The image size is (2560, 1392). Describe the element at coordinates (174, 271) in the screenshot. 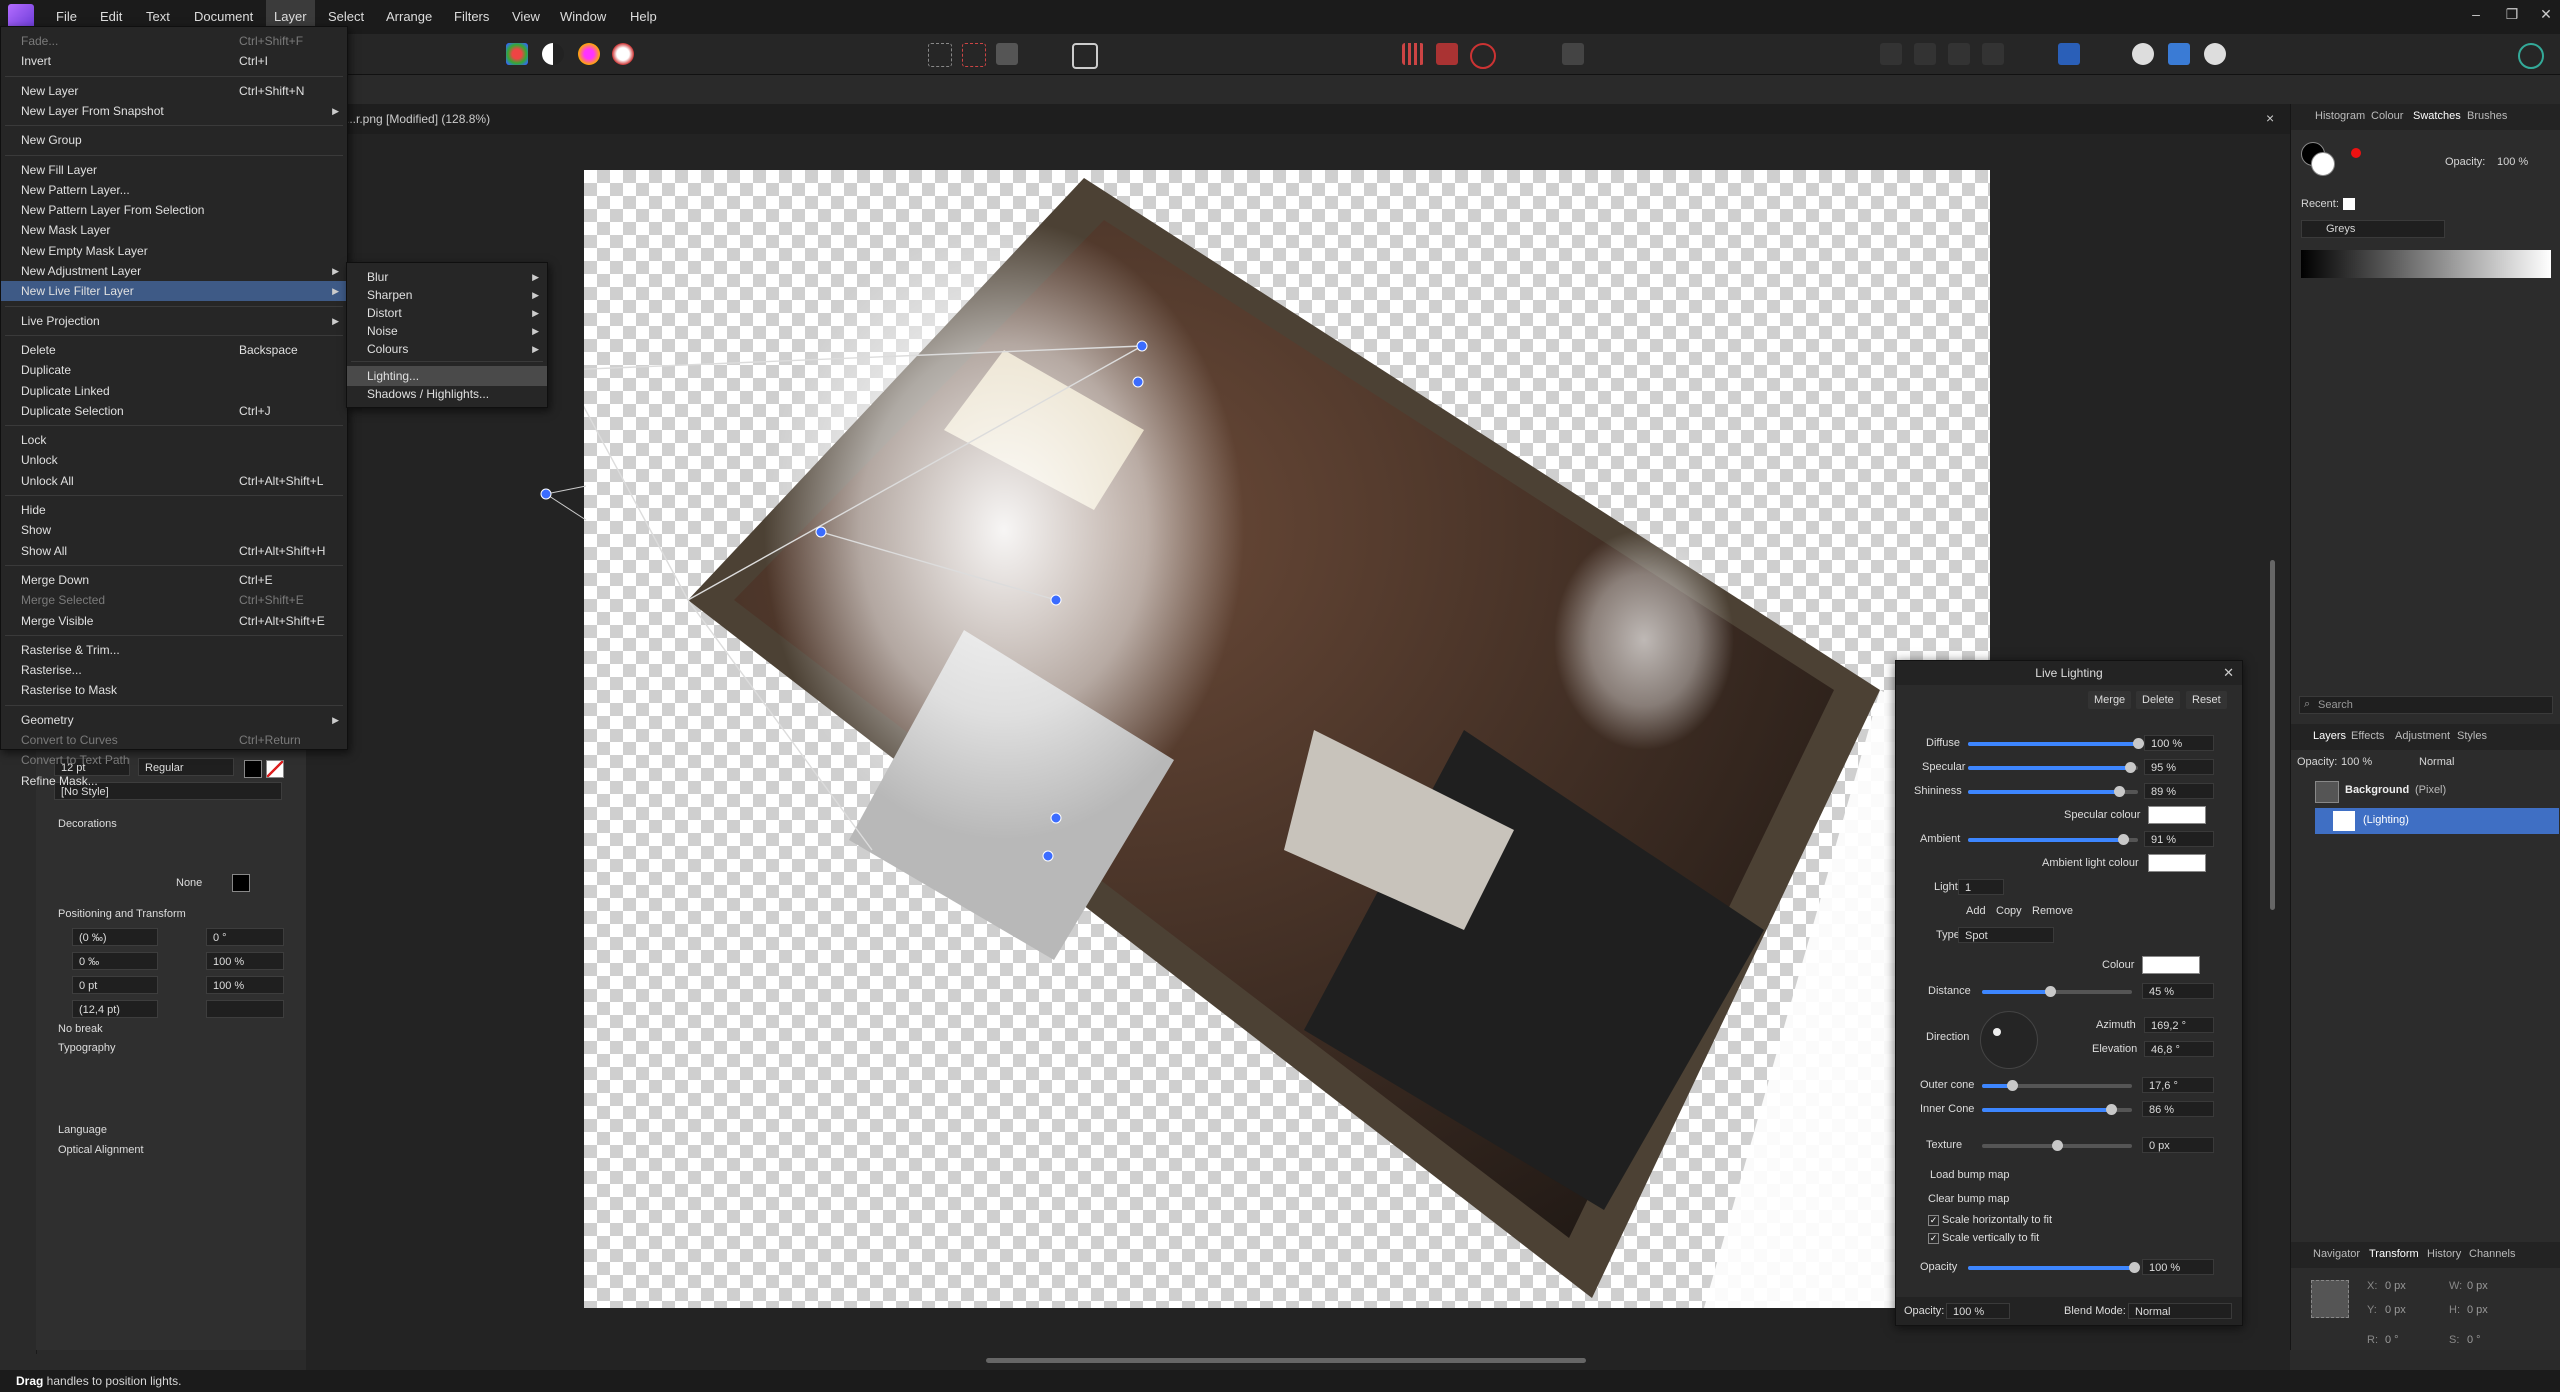

I see `menu-item-new-adjustment-layer: New Adjustment Layer ▶` at that location.